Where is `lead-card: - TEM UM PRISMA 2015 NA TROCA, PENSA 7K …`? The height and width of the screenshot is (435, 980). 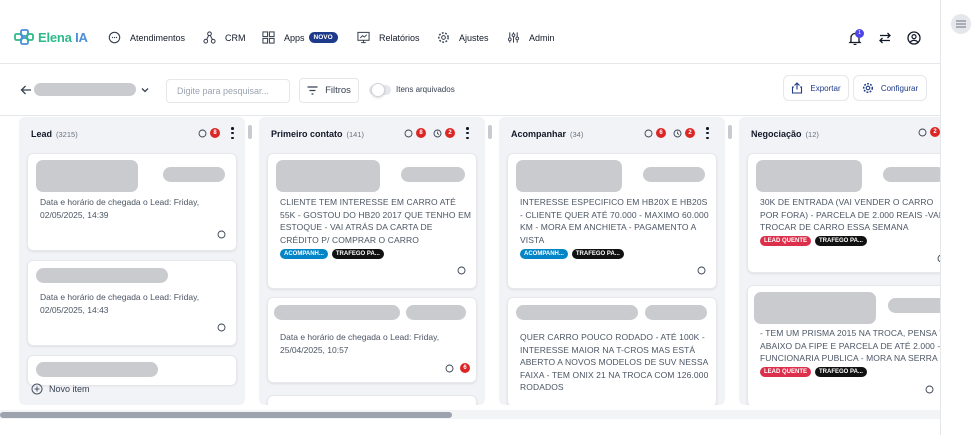
lead-card: - TEM UM PRISMA 2015 NA TROCA, PENSA 7K … is located at coordinates (843, 345).